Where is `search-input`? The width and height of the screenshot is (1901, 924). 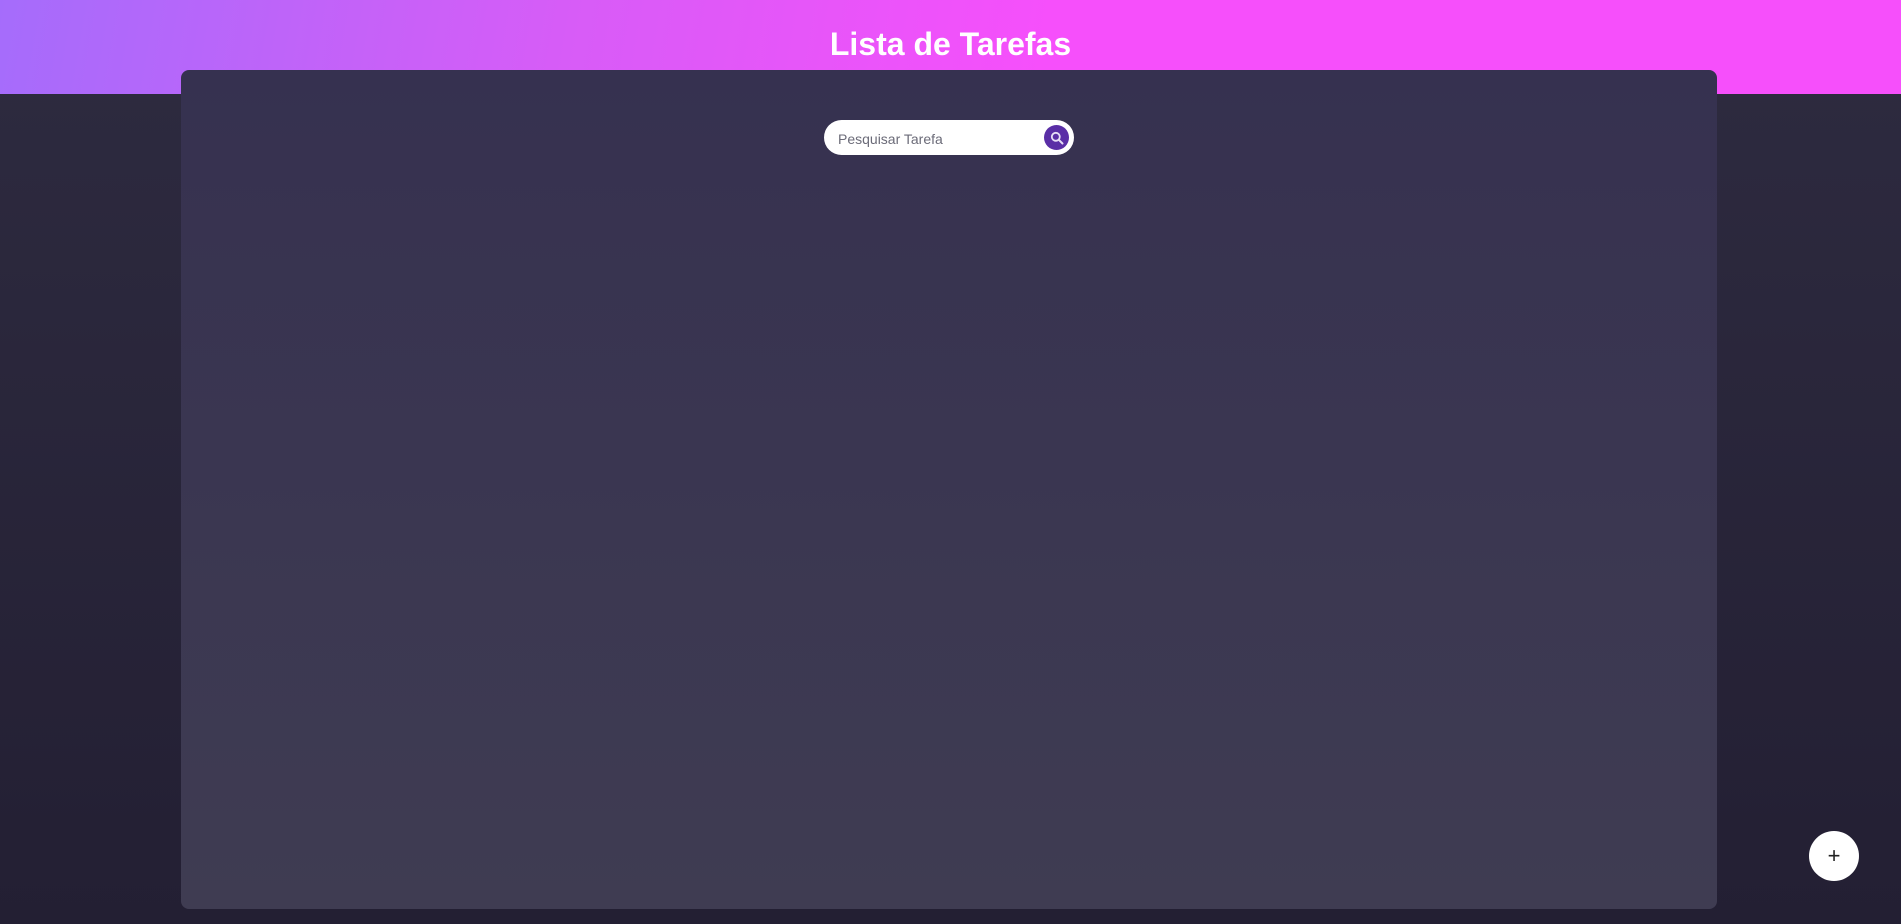
search-input is located at coordinates (935, 138).